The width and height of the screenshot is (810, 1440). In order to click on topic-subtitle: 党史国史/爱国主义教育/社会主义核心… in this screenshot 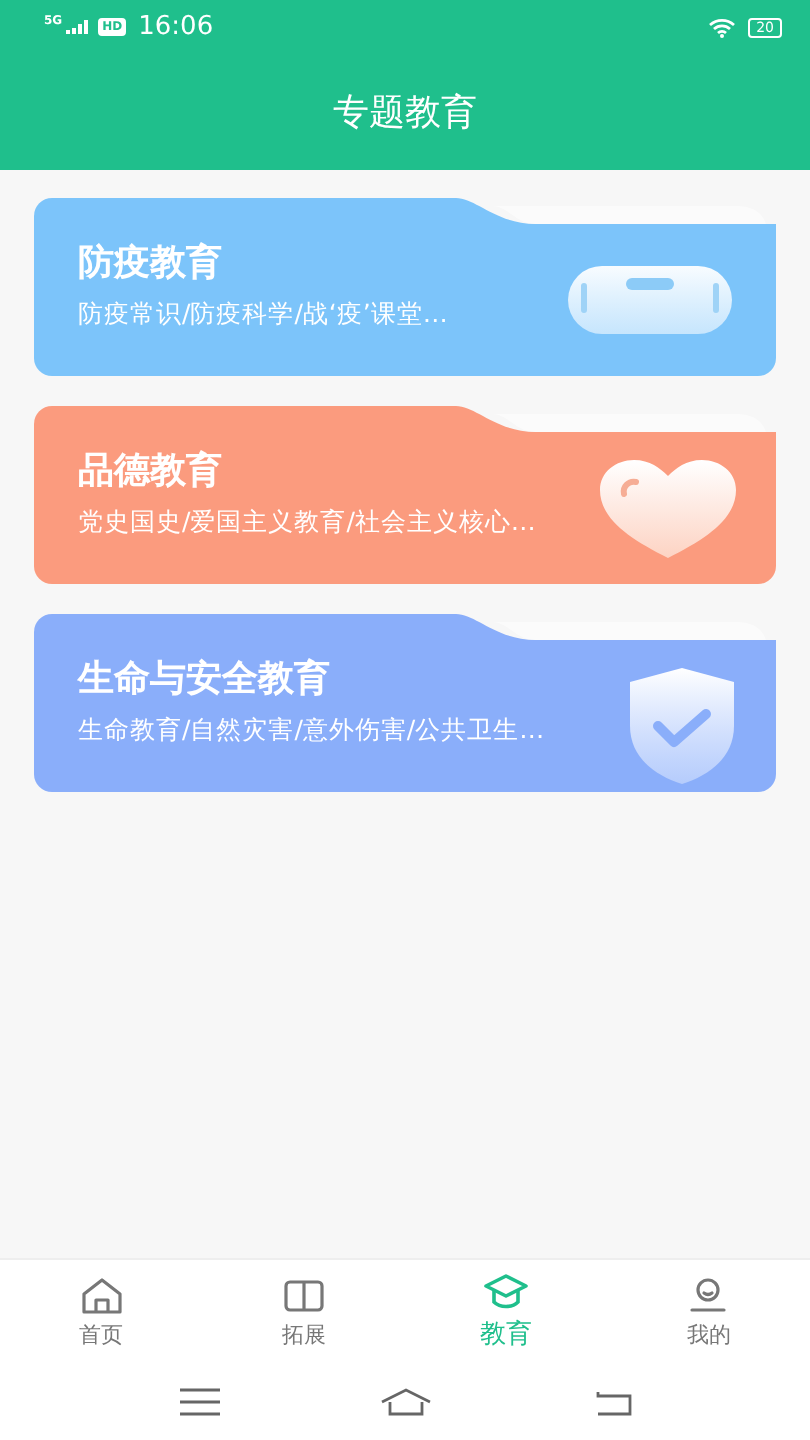, I will do `click(307, 523)`.